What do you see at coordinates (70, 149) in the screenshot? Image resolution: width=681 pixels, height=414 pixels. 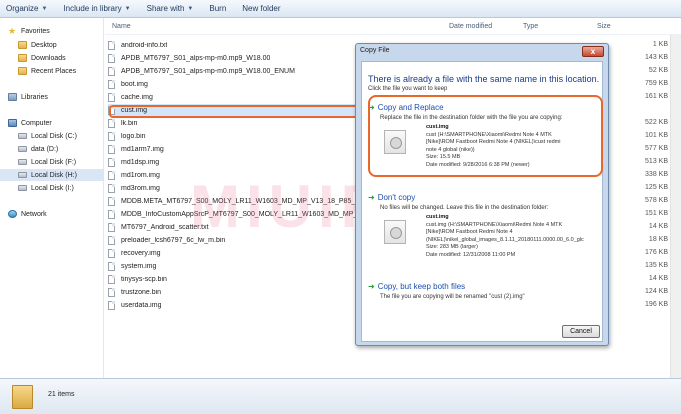 I see `nav-item-data-d: data (D:)` at bounding box center [70, 149].